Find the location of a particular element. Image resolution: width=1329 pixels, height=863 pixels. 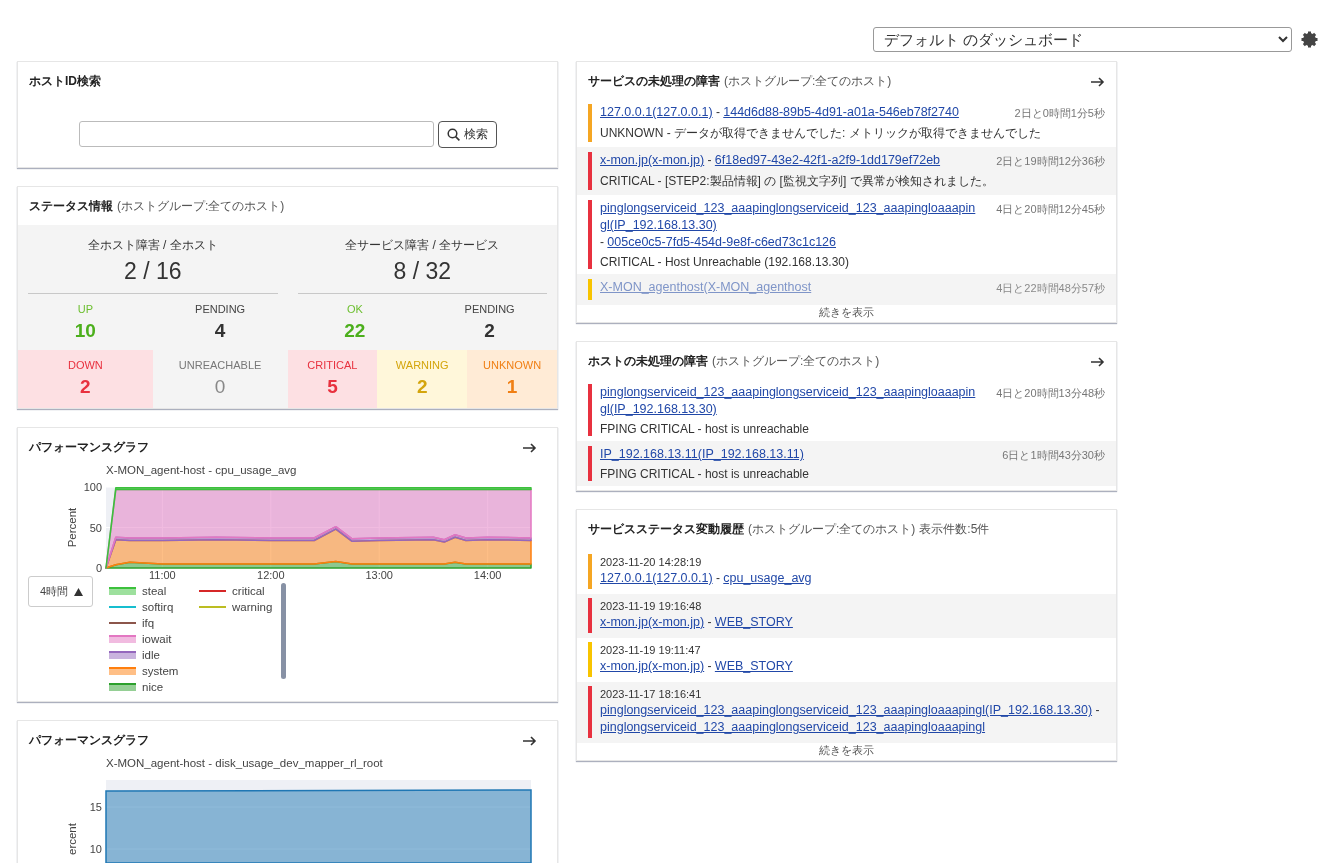

axis-title: Percent is located at coordinates (72, 527).